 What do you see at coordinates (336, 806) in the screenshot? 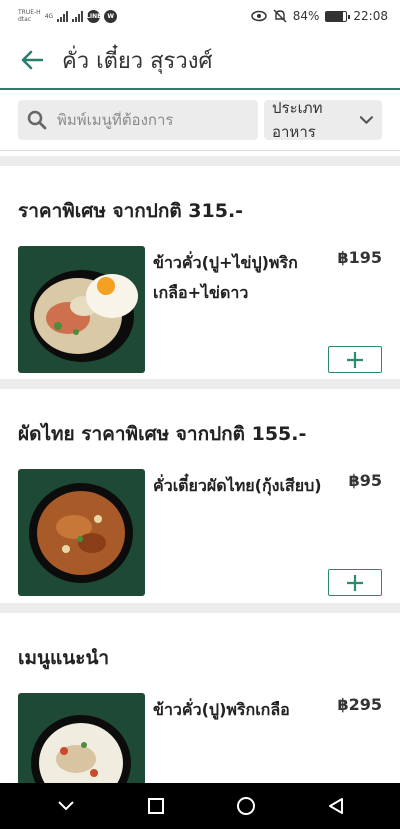
I see `back-triangle-icon` at bounding box center [336, 806].